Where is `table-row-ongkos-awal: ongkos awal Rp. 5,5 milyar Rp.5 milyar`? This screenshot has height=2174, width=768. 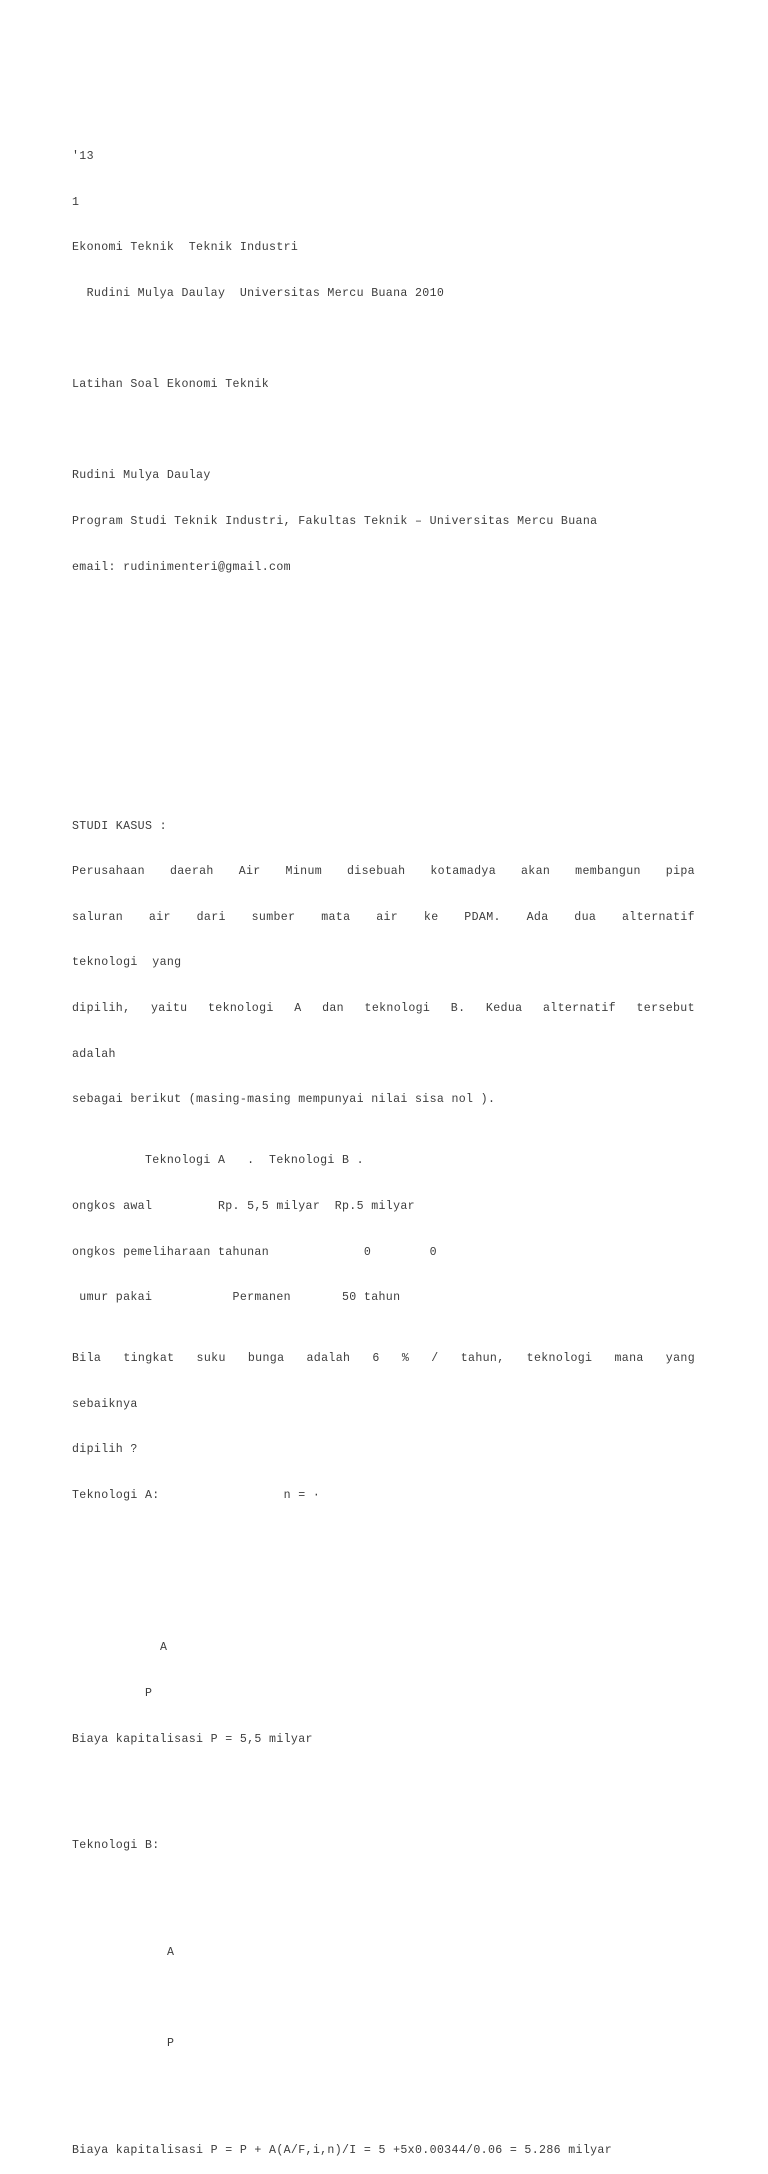
table-row-ongkos-awal: ongkos awal Rp. 5,5 milyar Rp.5 milyar is located at coordinates (243, 1206).